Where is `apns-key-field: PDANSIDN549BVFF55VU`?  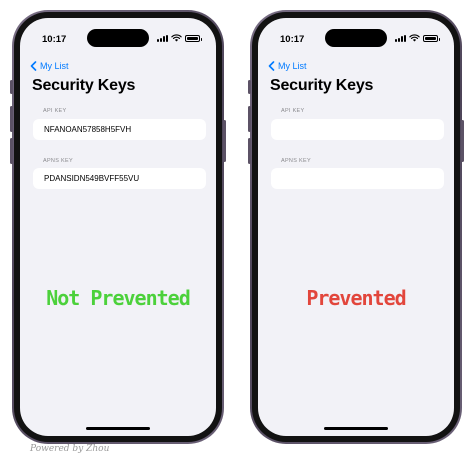
apns-key-field: PDANSIDN549BVFF55VU is located at coordinates (119, 178).